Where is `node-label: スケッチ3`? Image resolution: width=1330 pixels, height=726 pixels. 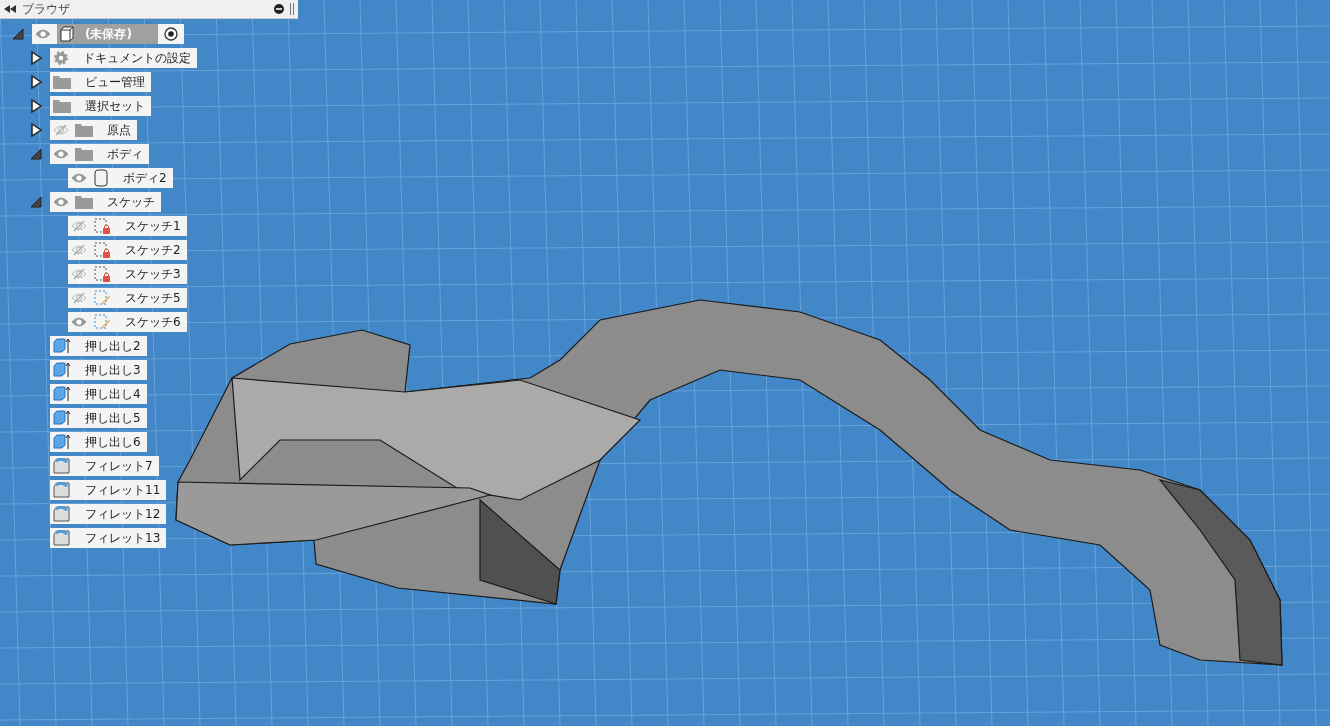 node-label: スケッチ3 is located at coordinates (152, 274).